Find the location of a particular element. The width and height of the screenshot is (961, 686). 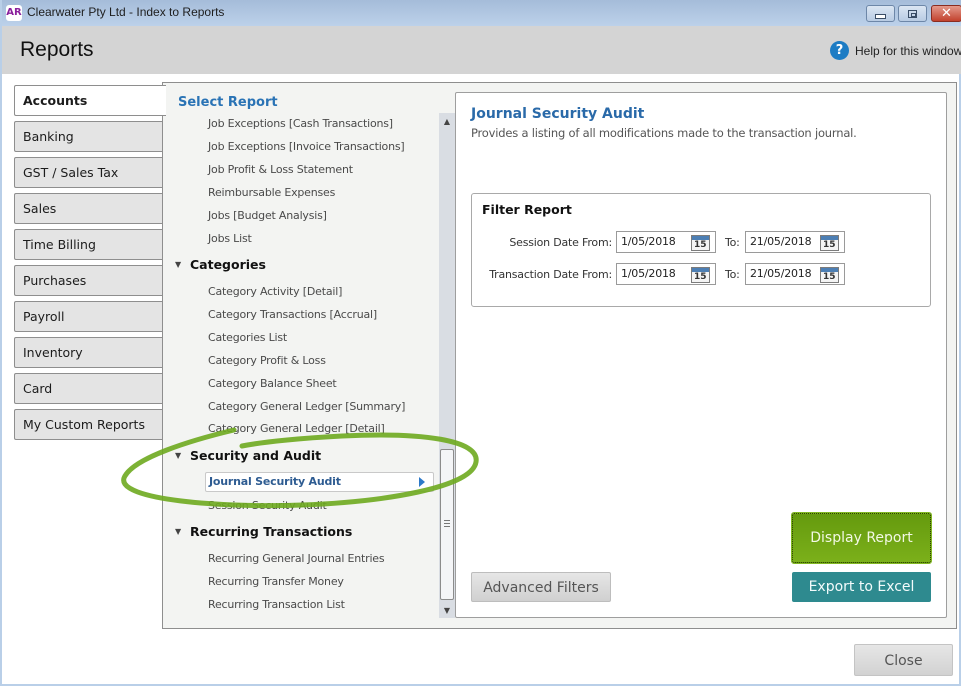

report-item: Jobs [Budget Analysis] is located at coordinates (267, 215).